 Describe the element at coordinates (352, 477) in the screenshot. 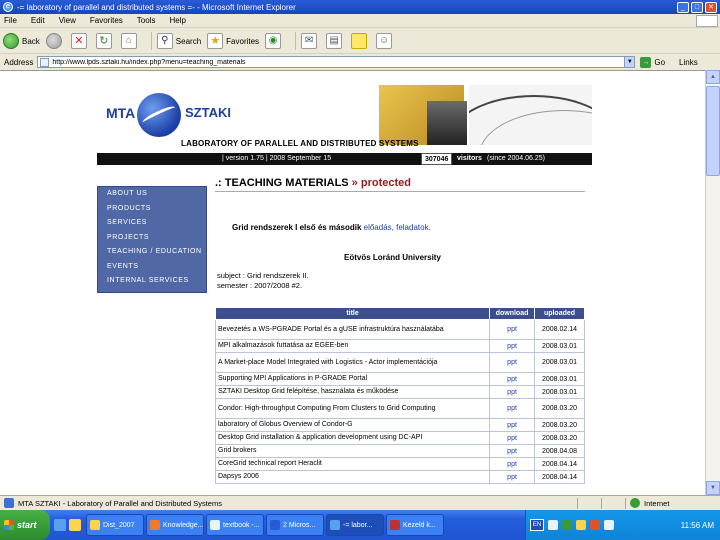

I see `row-title: Dapsys 2006` at that location.